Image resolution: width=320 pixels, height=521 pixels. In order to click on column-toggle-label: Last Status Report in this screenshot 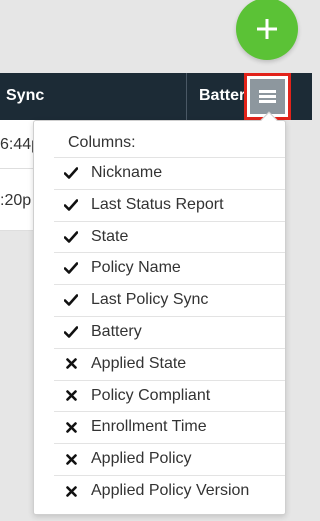, I will do `click(157, 204)`.